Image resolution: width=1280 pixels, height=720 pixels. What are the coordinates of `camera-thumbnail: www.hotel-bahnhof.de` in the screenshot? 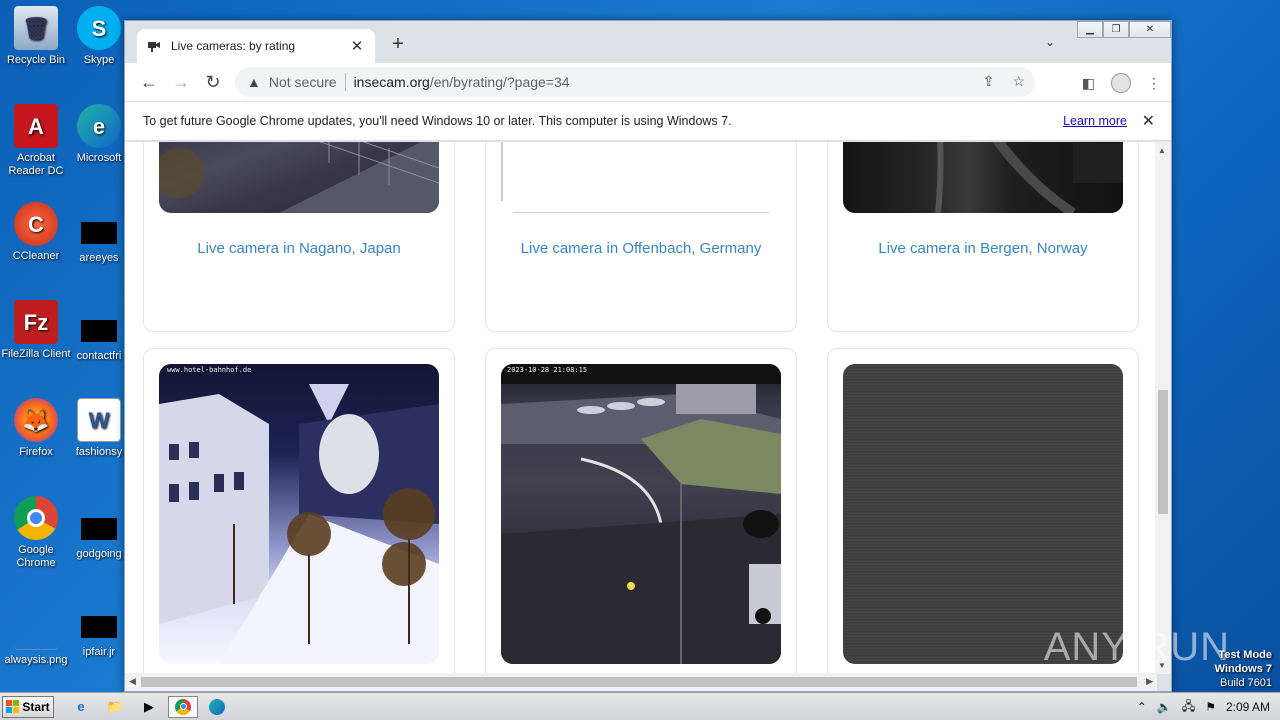 It's located at (299, 514).